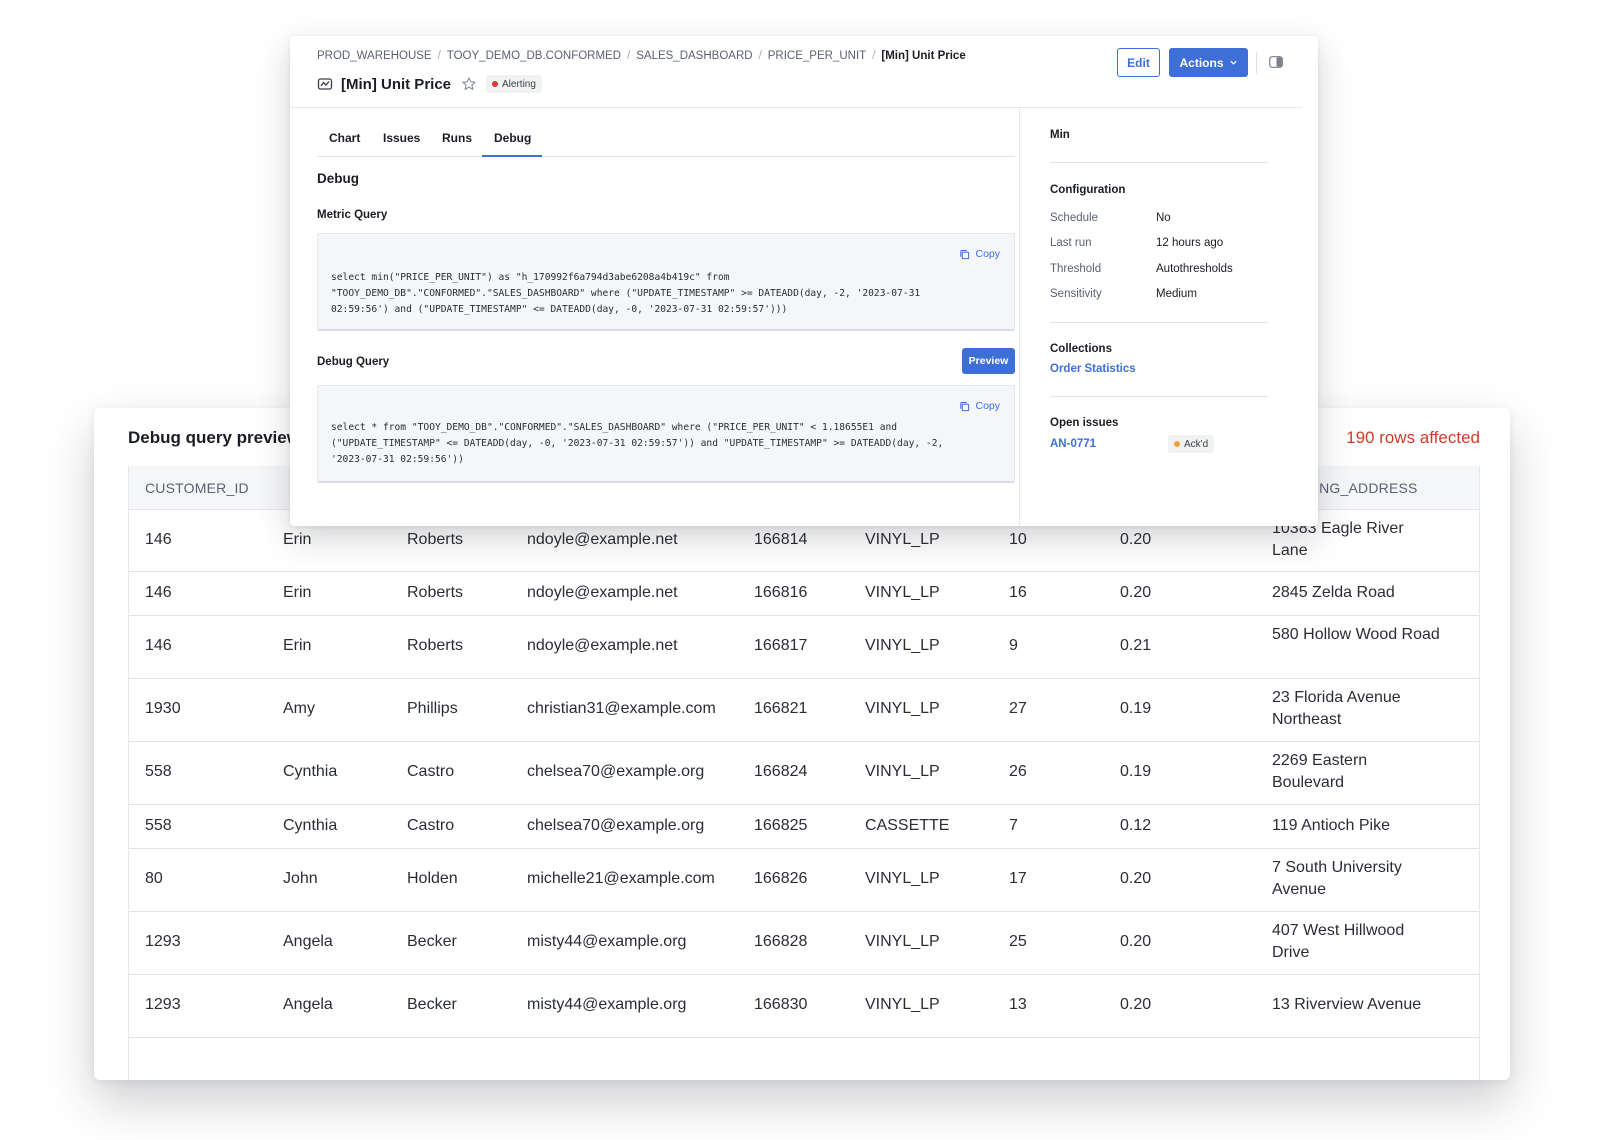 This screenshot has height=1140, width=1600. Describe the element at coordinates (338, 178) in the screenshot. I see `debug-heading: Debug` at that location.